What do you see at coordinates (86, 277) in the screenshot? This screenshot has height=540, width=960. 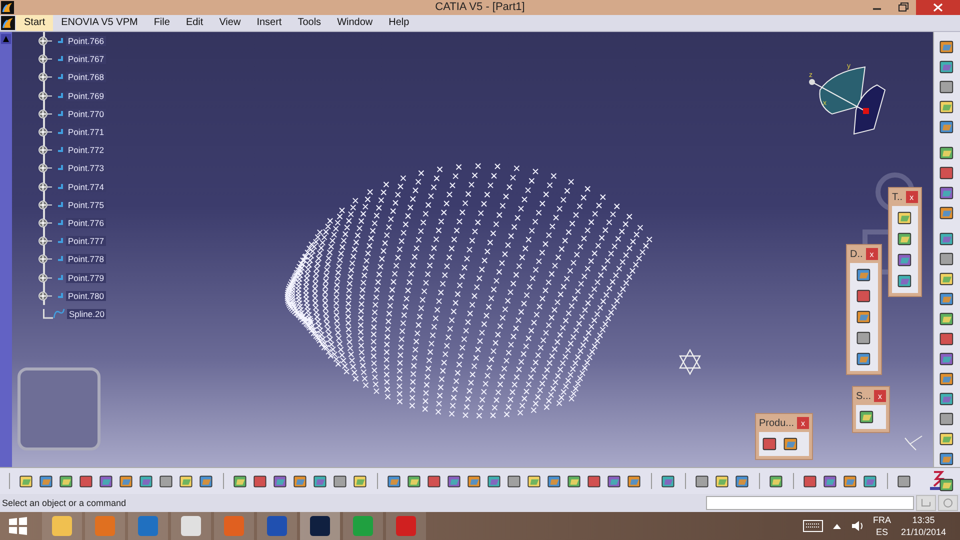 I see `tree-item: Point.779` at bounding box center [86, 277].